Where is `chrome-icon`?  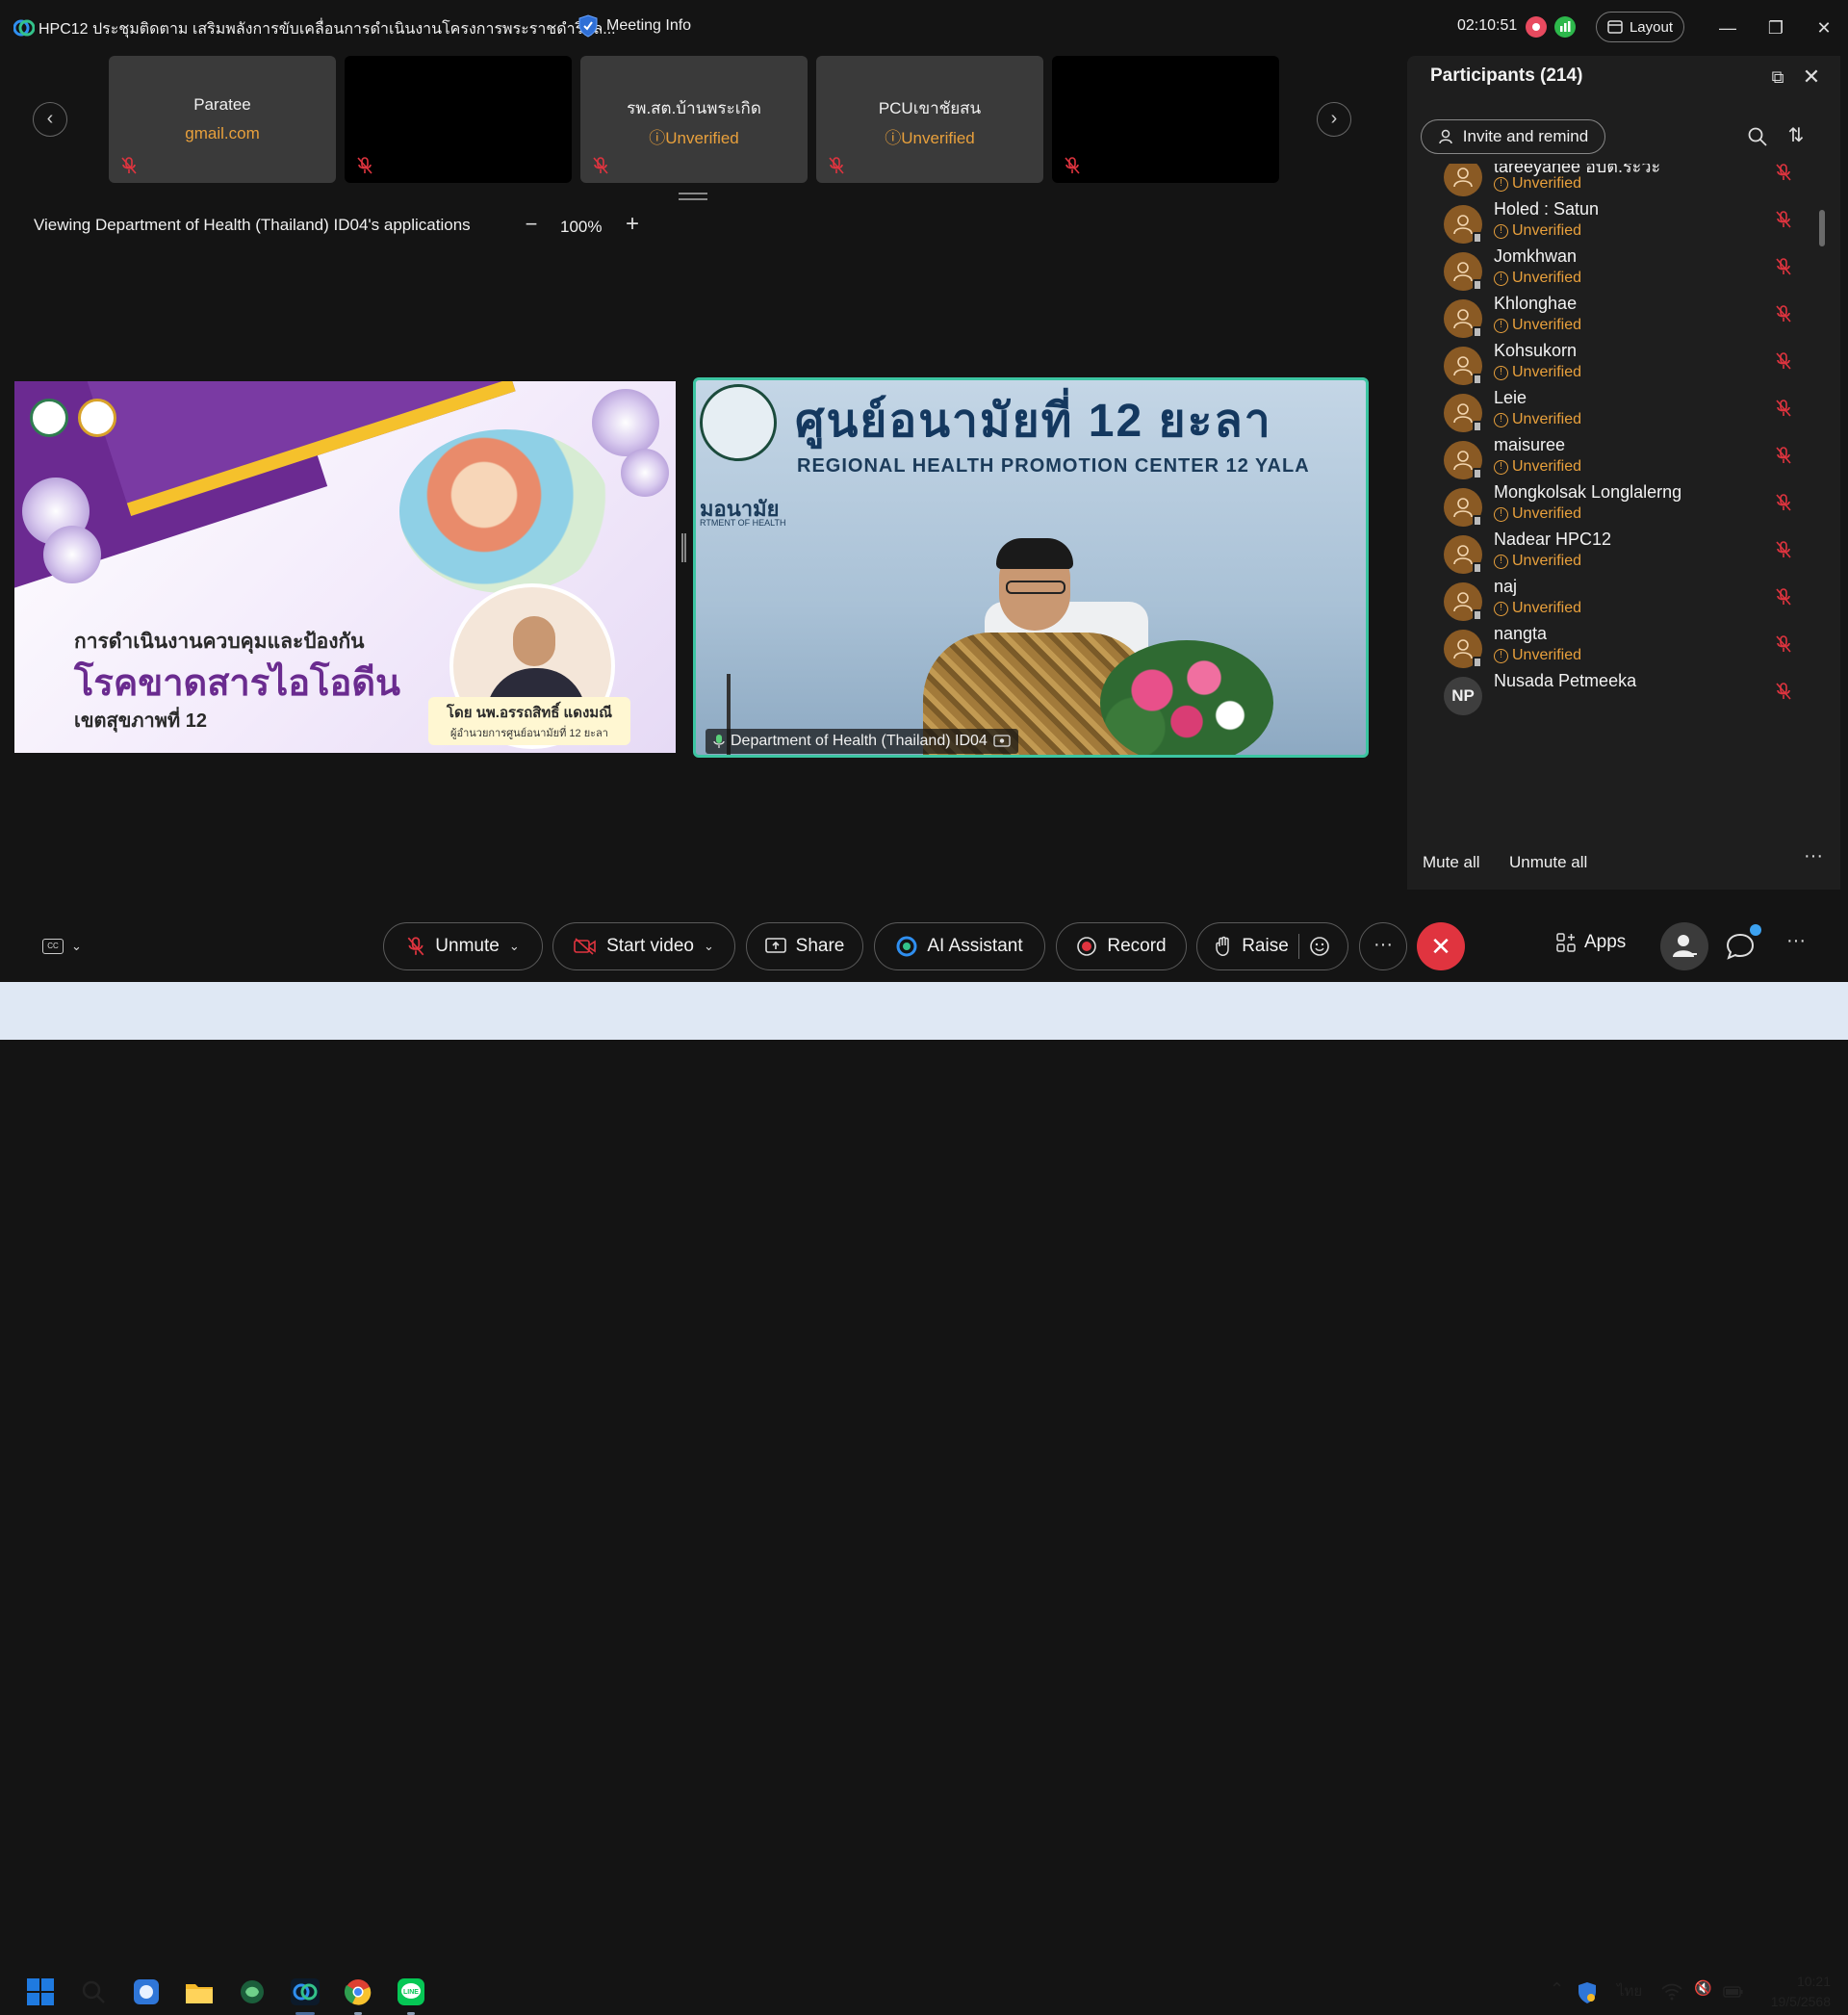 chrome-icon is located at coordinates (358, 1992).